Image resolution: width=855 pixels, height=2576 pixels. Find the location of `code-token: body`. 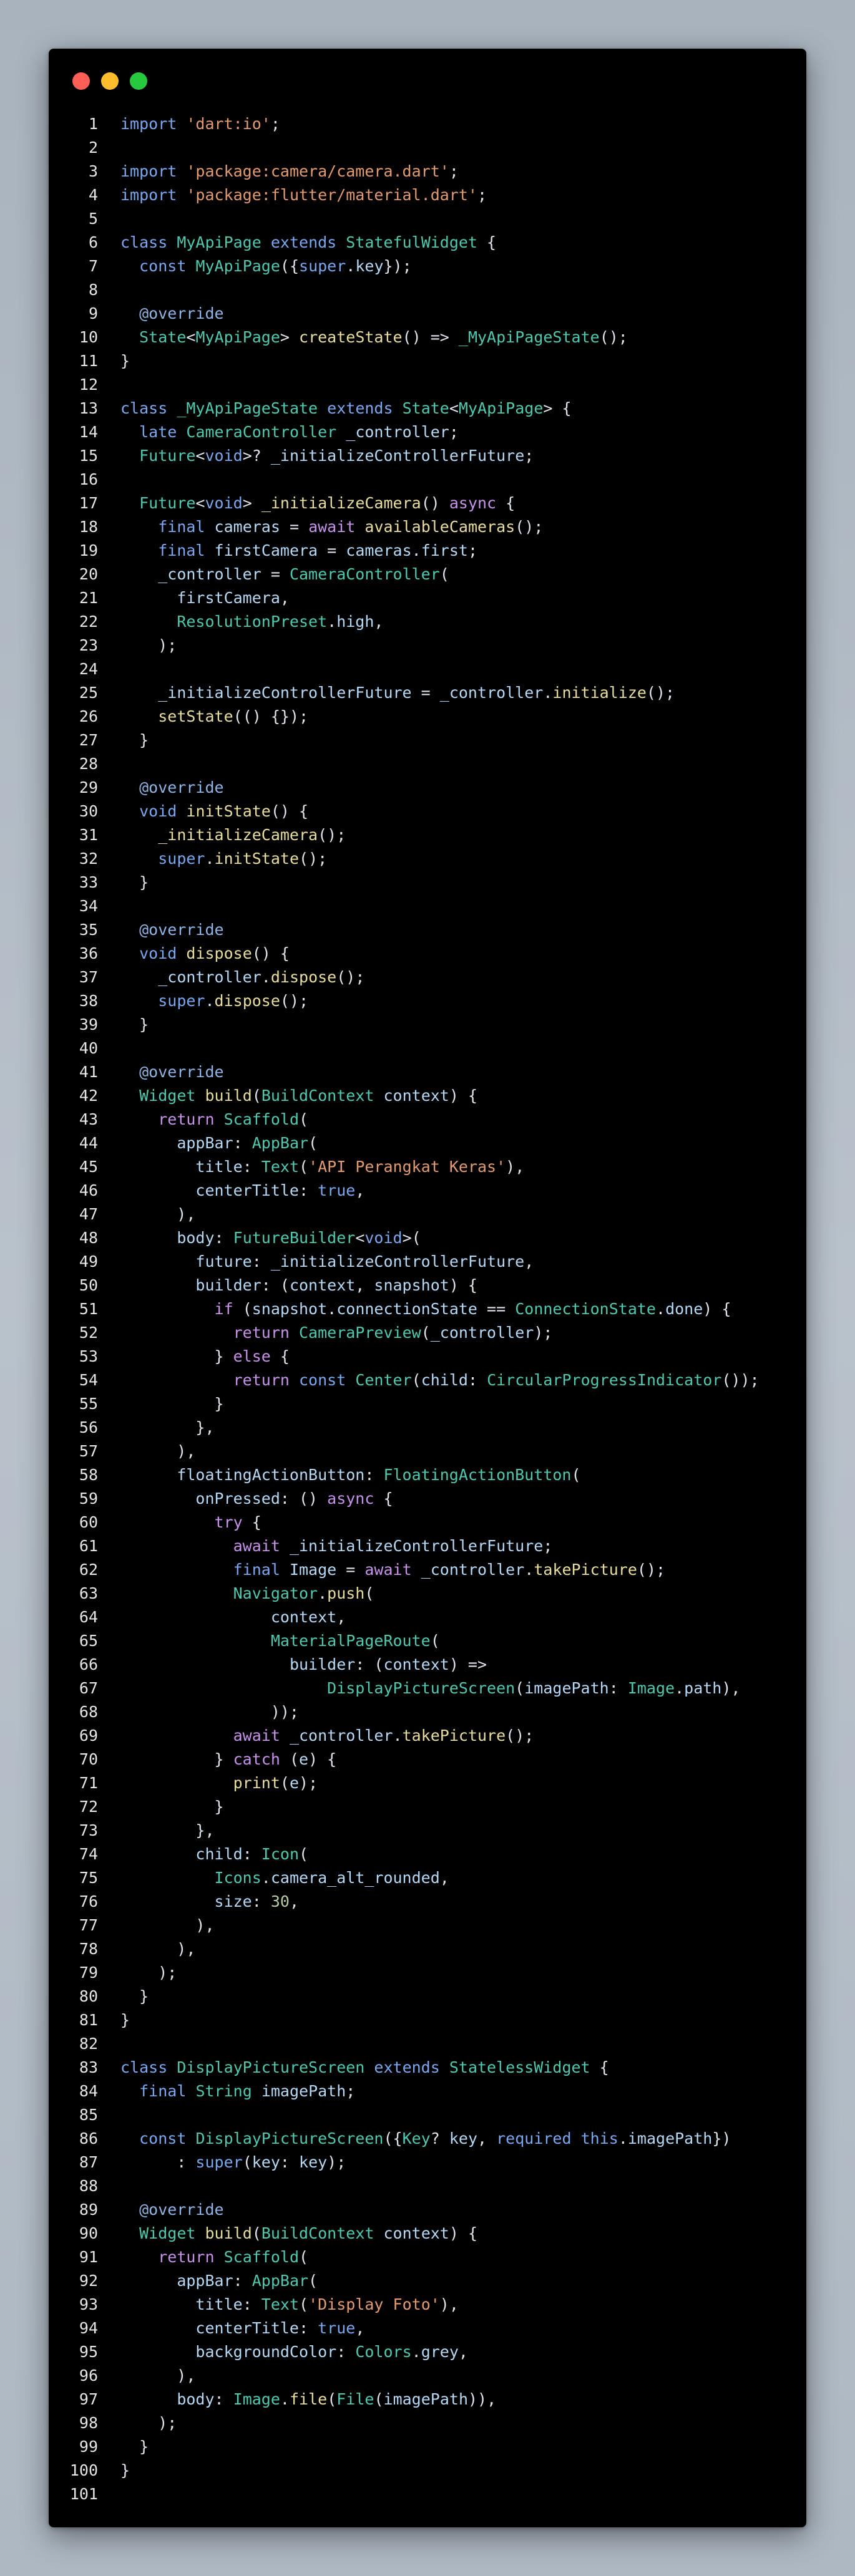

code-token: body is located at coordinates (196, 2399).